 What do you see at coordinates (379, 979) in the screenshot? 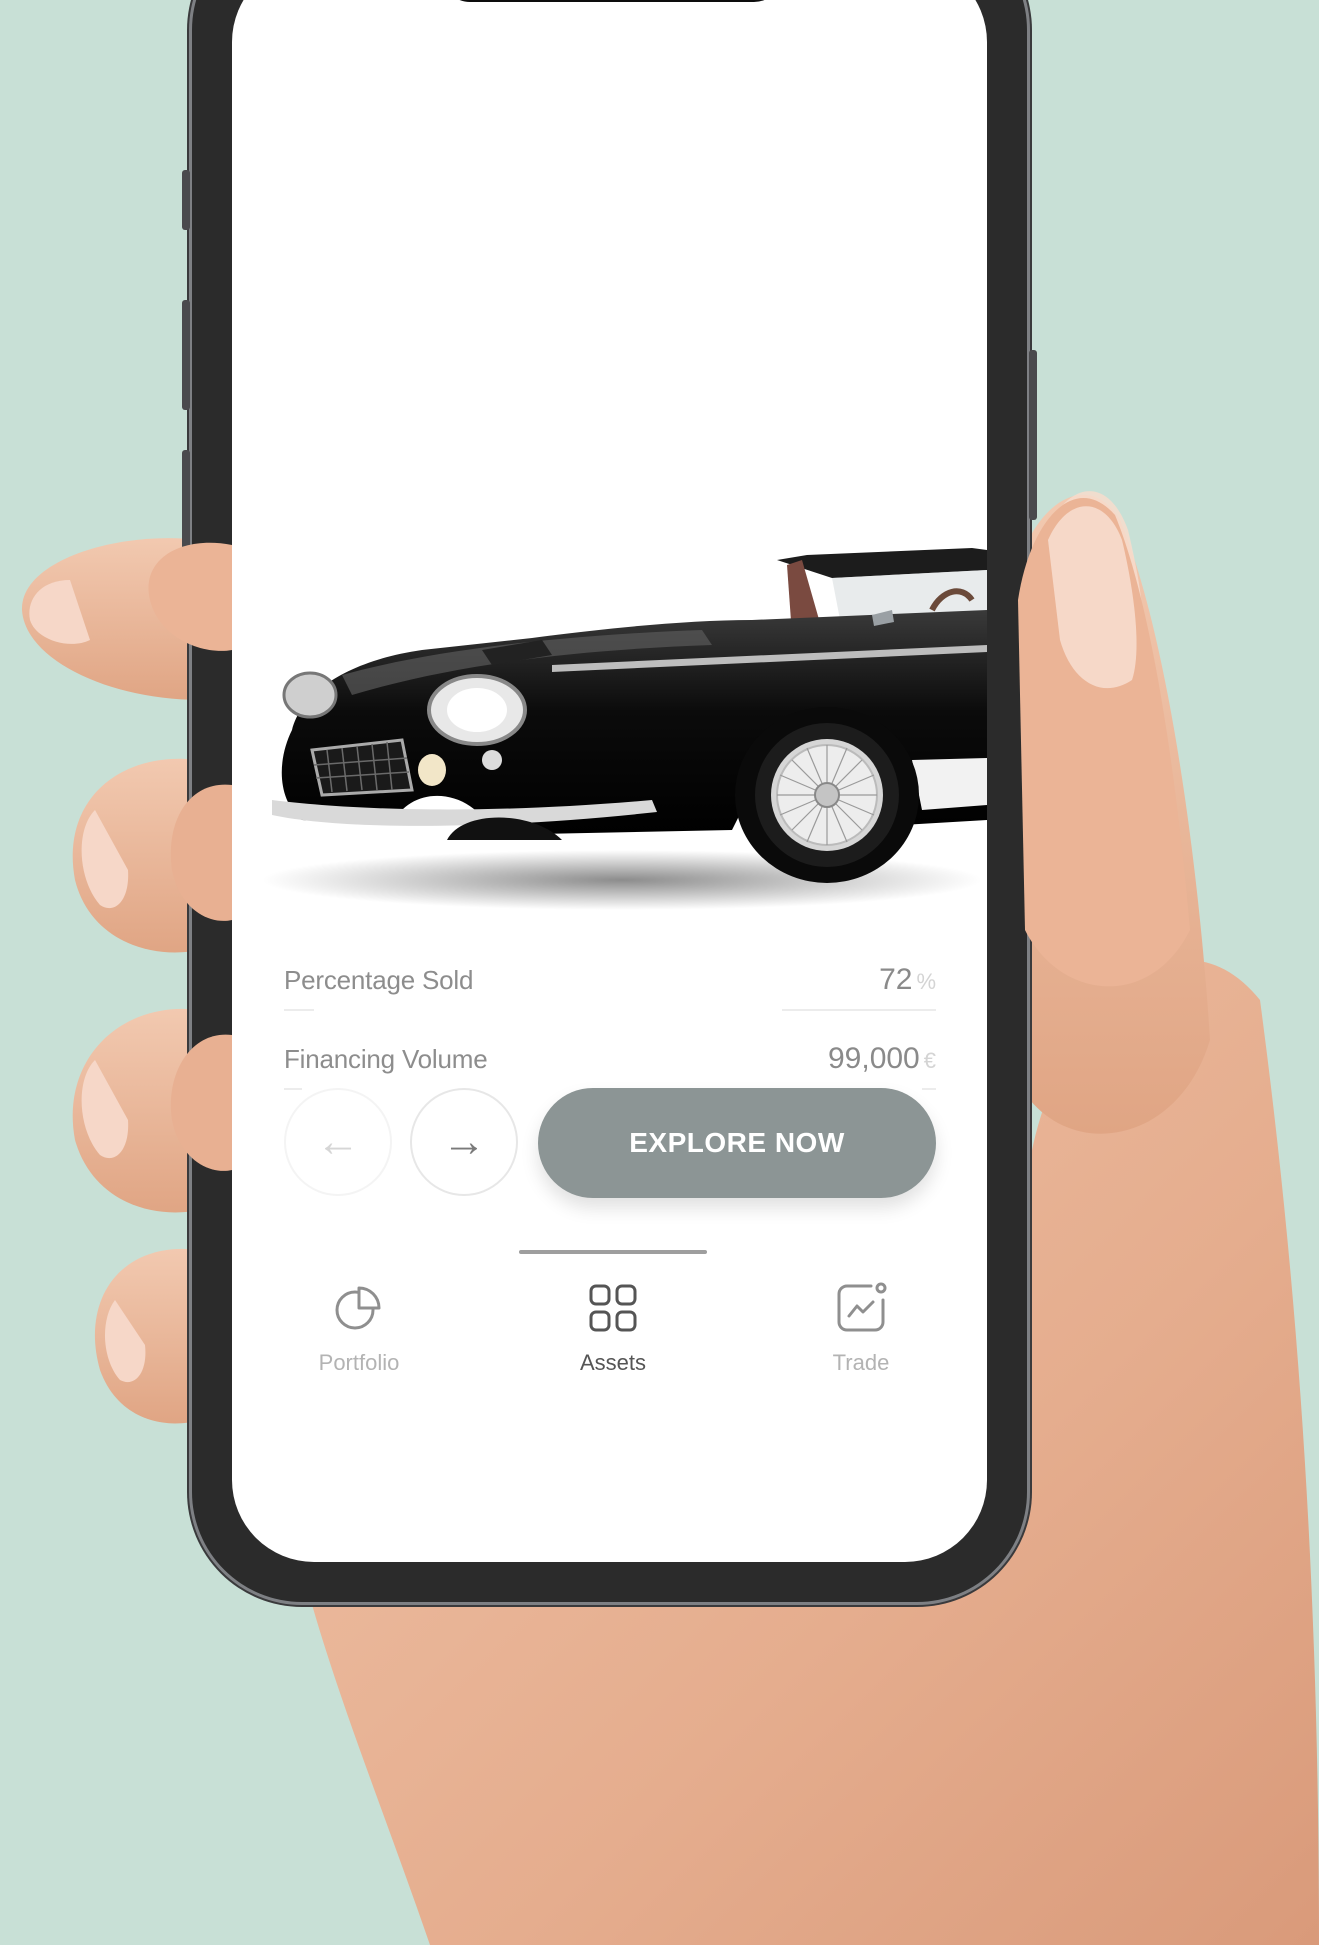
I see `stat-label: Percentage Sold` at bounding box center [379, 979].